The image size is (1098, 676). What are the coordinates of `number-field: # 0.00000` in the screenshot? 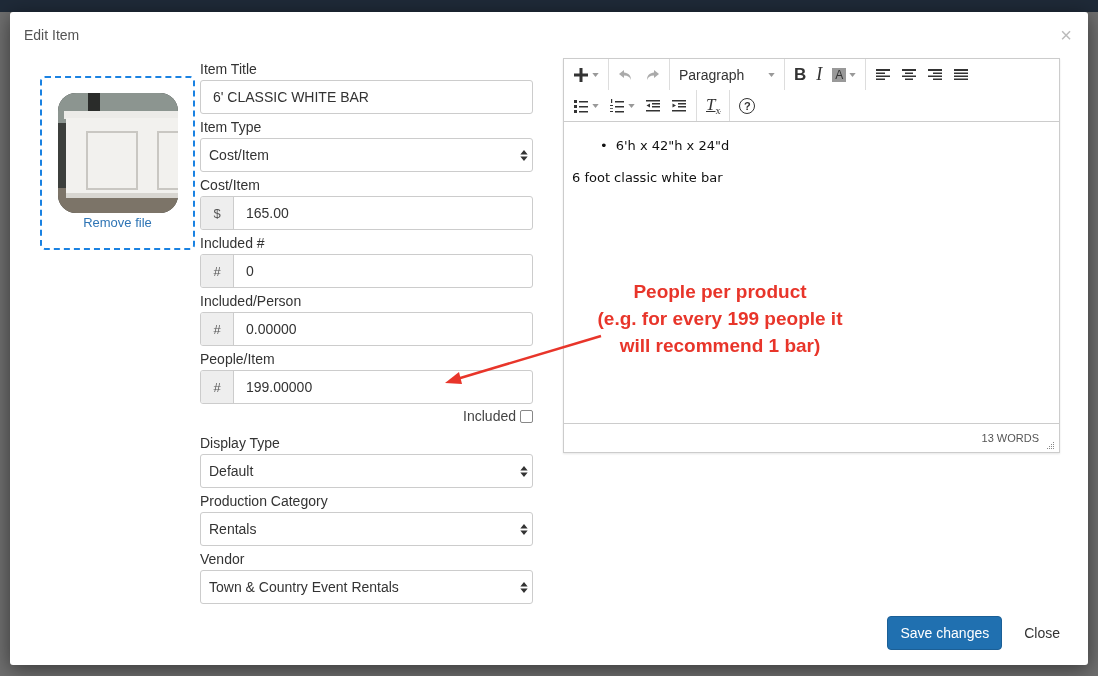 It's located at (366, 329).